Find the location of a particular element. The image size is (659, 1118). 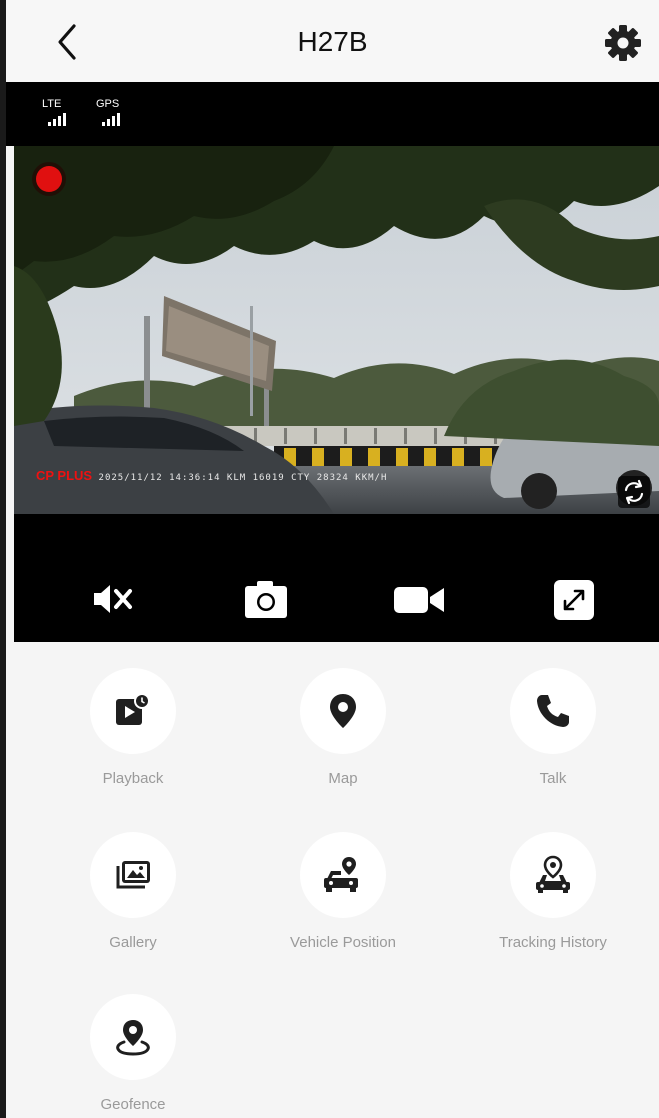

gallery-icon is located at coordinates (133, 875).